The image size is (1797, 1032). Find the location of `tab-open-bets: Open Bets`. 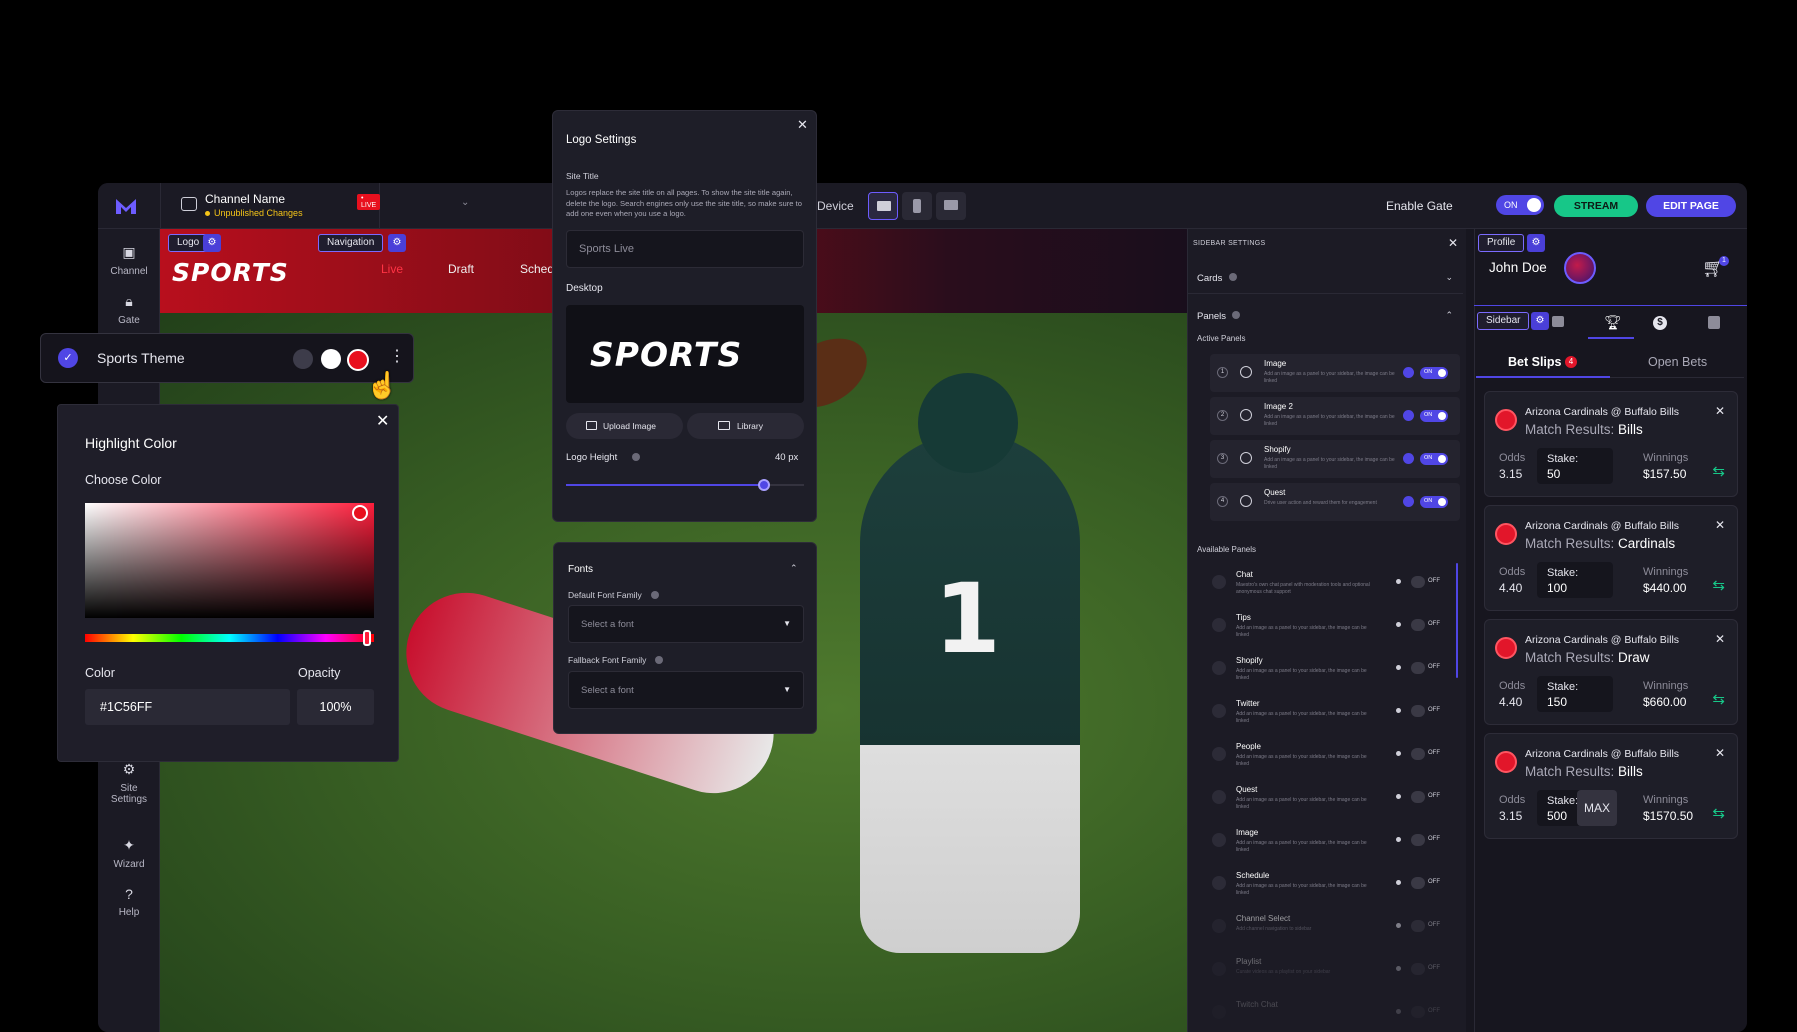

tab-open-bets: Open Bets is located at coordinates (1677, 363).